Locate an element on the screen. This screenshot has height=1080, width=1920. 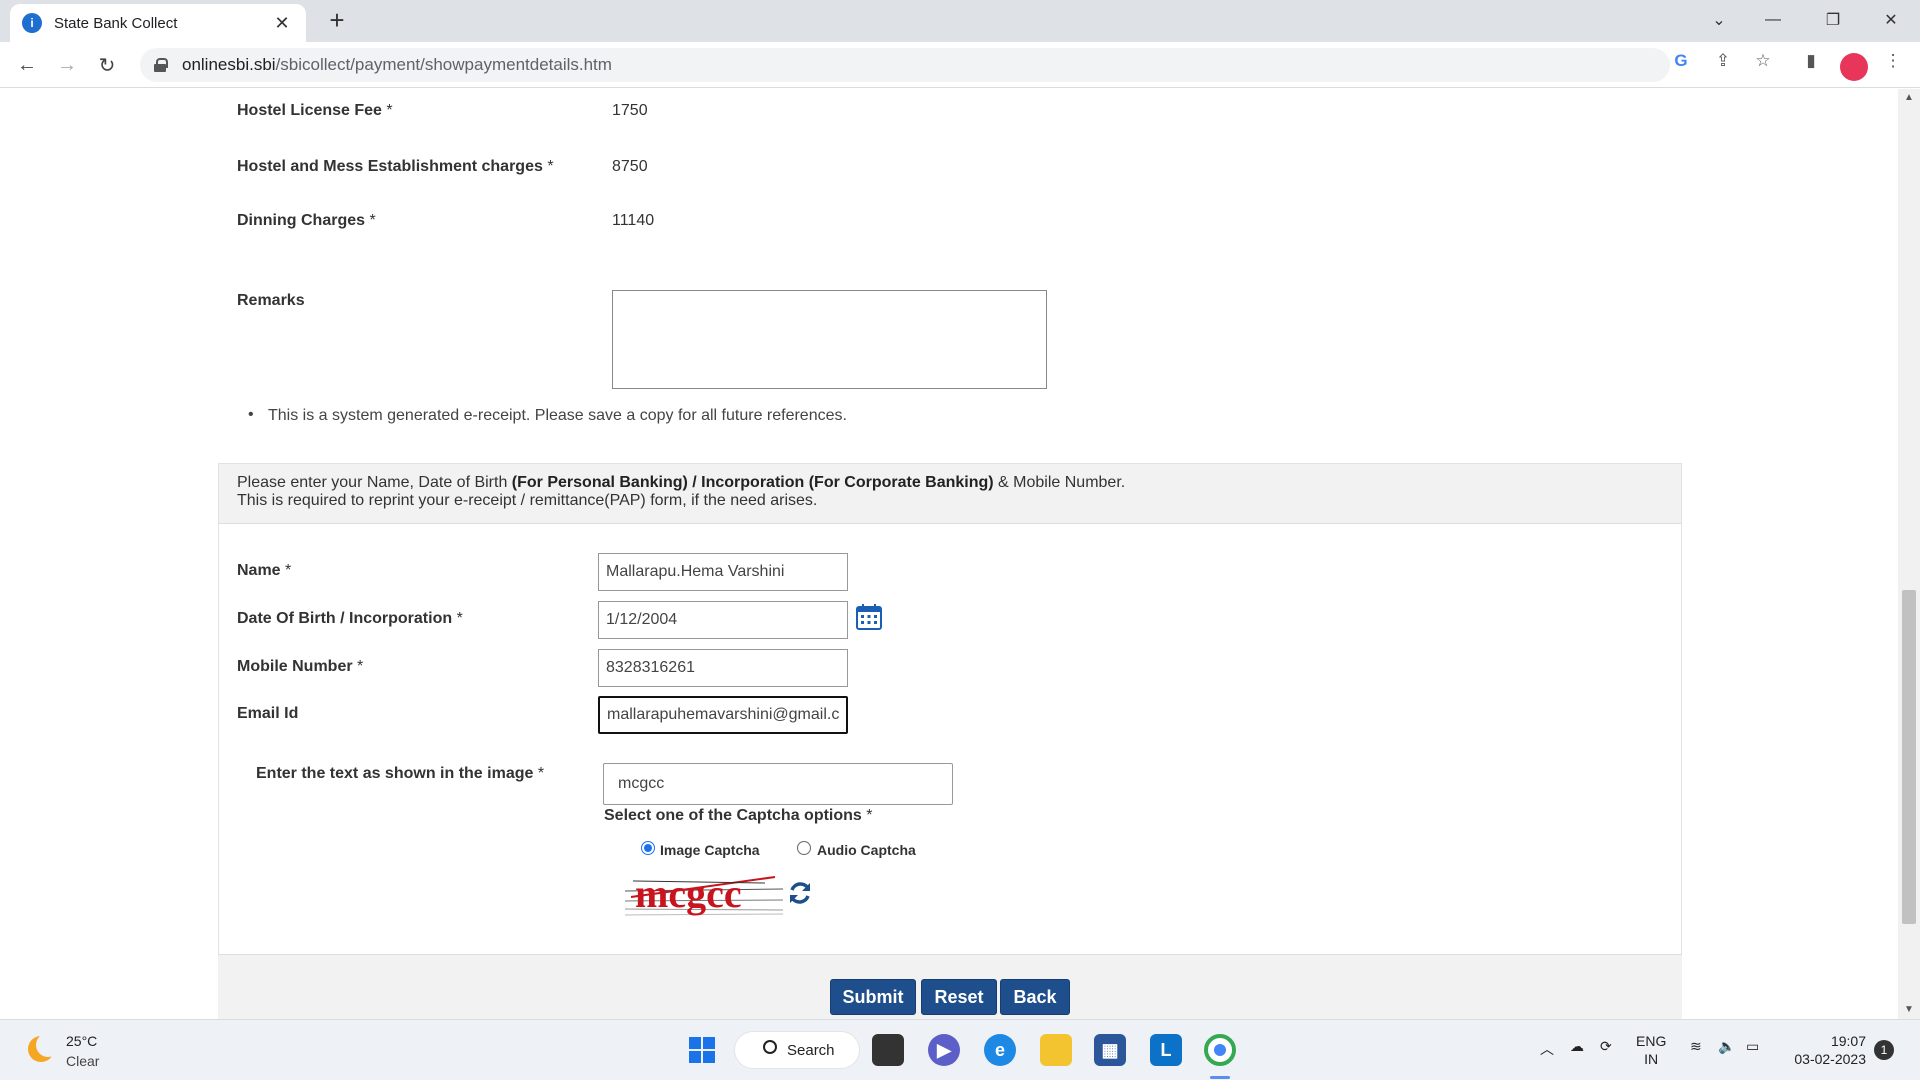
speaker-icon: 🔈 is located at coordinates (1726, 1046).